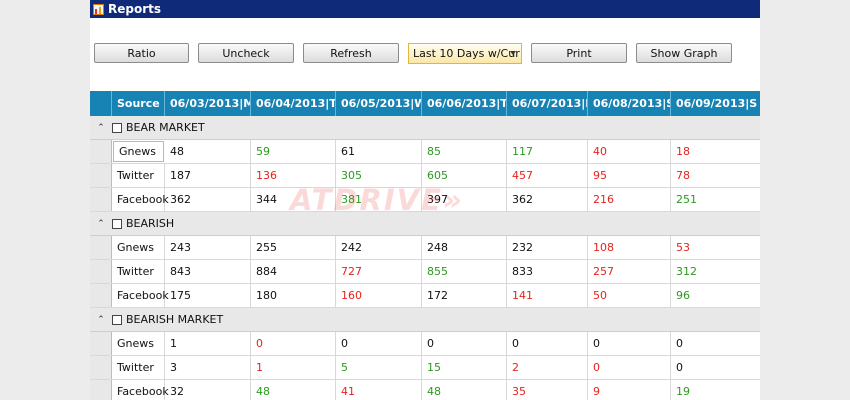 The image size is (850, 400). I want to click on column-header-date: 06/04/2013|TUE, so click(293, 103).